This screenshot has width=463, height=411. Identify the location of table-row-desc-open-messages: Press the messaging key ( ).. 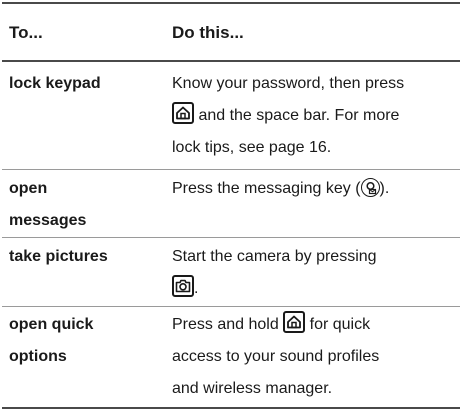
(312, 189).